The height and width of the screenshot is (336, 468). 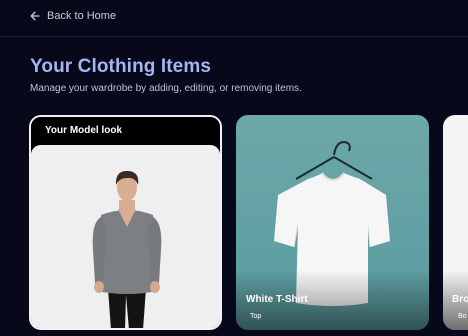 I want to click on item-category: Top, so click(x=256, y=316).